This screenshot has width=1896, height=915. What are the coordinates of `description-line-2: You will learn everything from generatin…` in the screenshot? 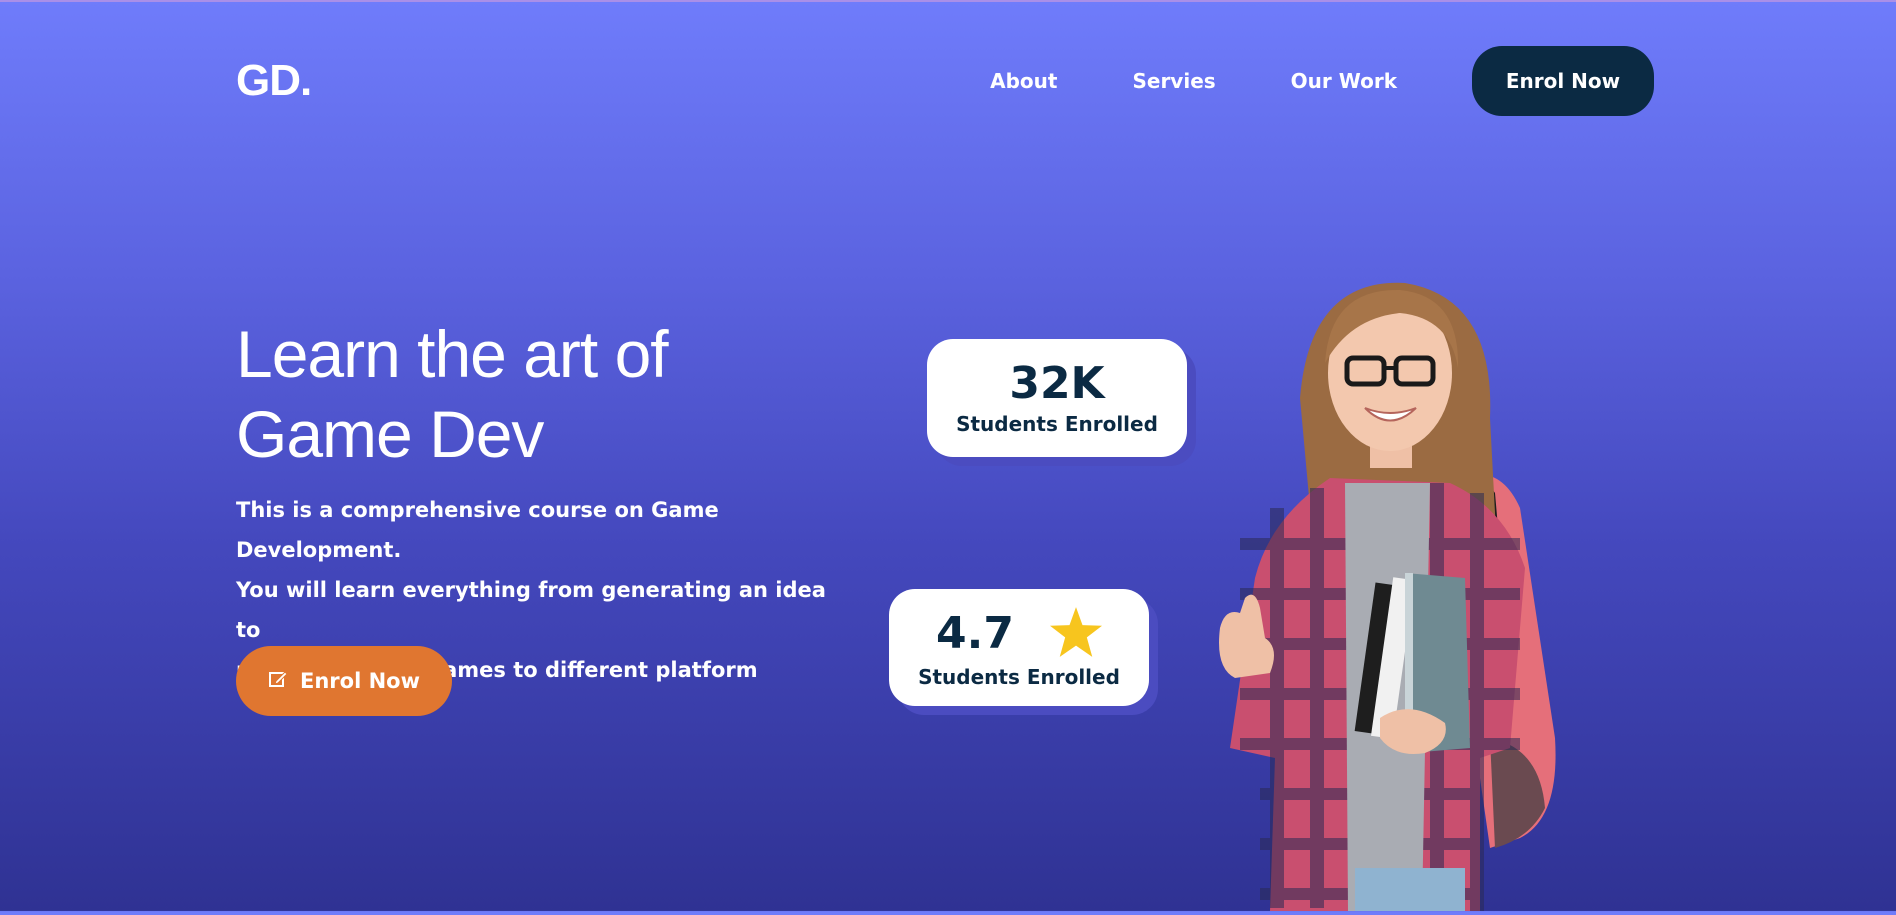 It's located at (531, 610).